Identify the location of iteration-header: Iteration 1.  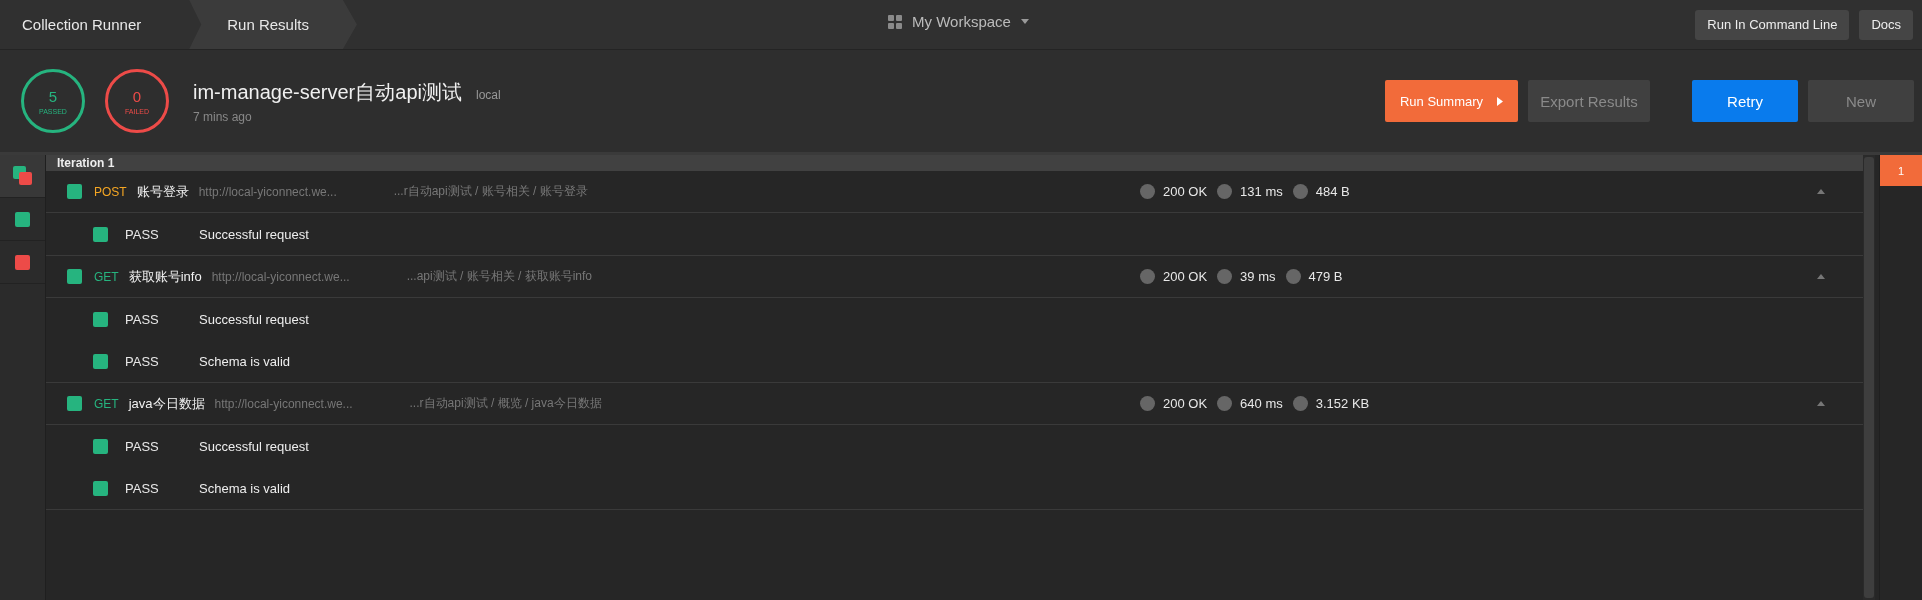
(954, 163).